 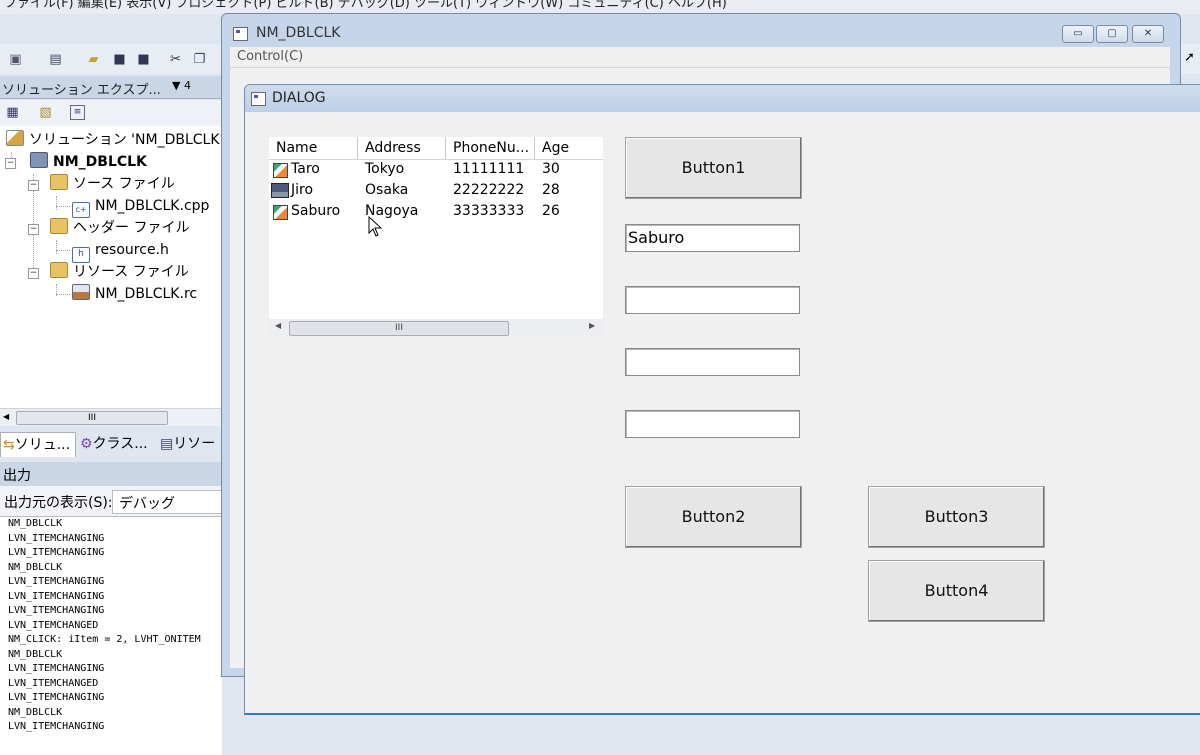 I want to click on tab-resource: ▤リソー, so click(x=191, y=444).